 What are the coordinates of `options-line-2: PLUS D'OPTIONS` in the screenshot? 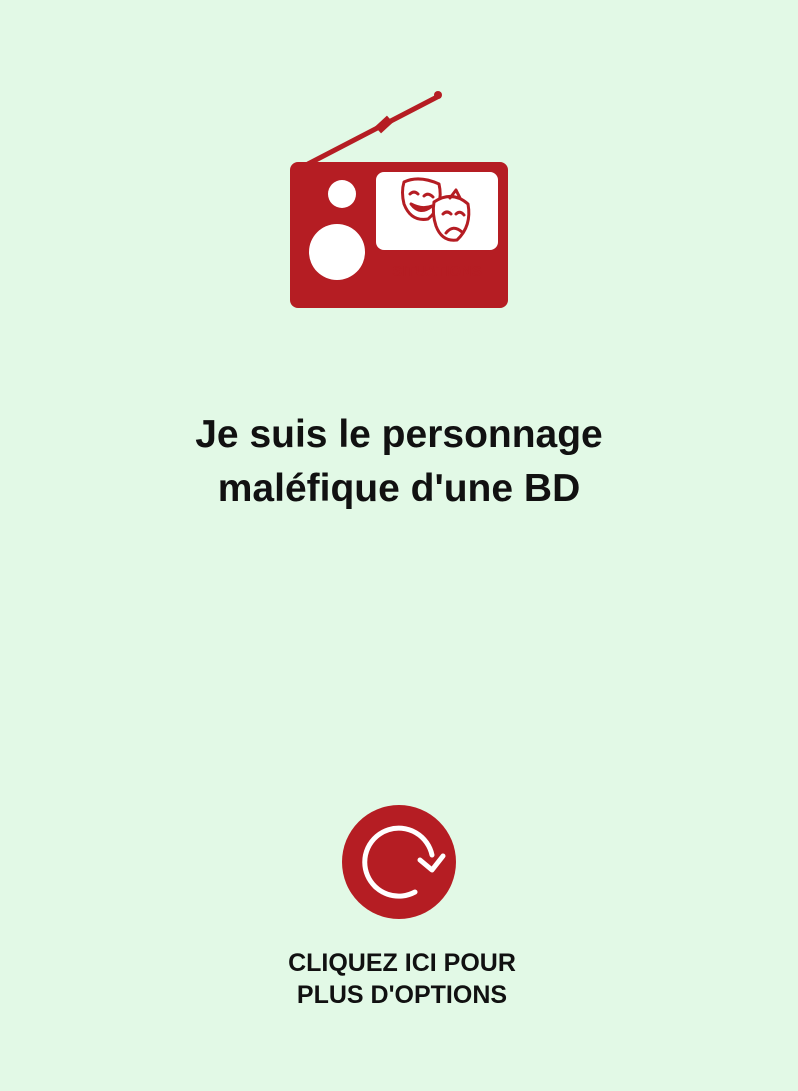 It's located at (402, 995).